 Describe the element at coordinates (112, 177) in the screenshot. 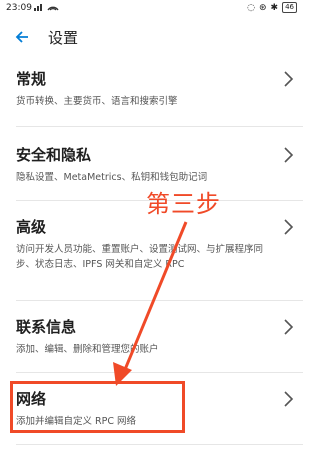

I see `item-desc: 隐私设置、MetaMetrics、私钥和钱包助记词` at that location.